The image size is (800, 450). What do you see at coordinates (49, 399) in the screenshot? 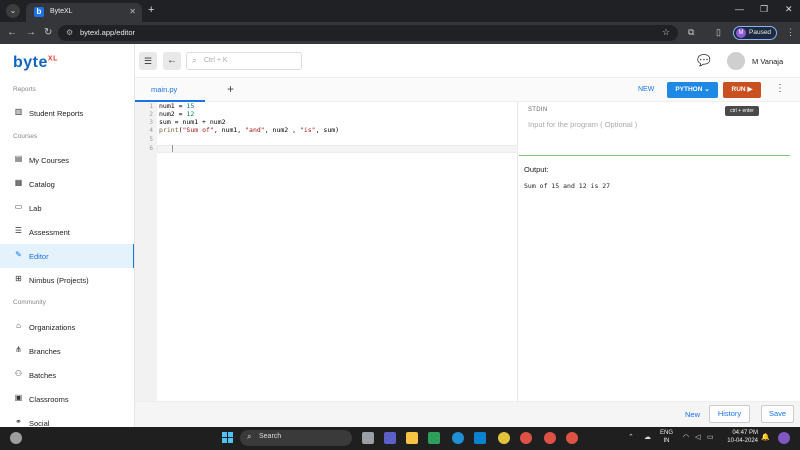
I see `sidebar-item-label: Classrooms` at bounding box center [49, 399].